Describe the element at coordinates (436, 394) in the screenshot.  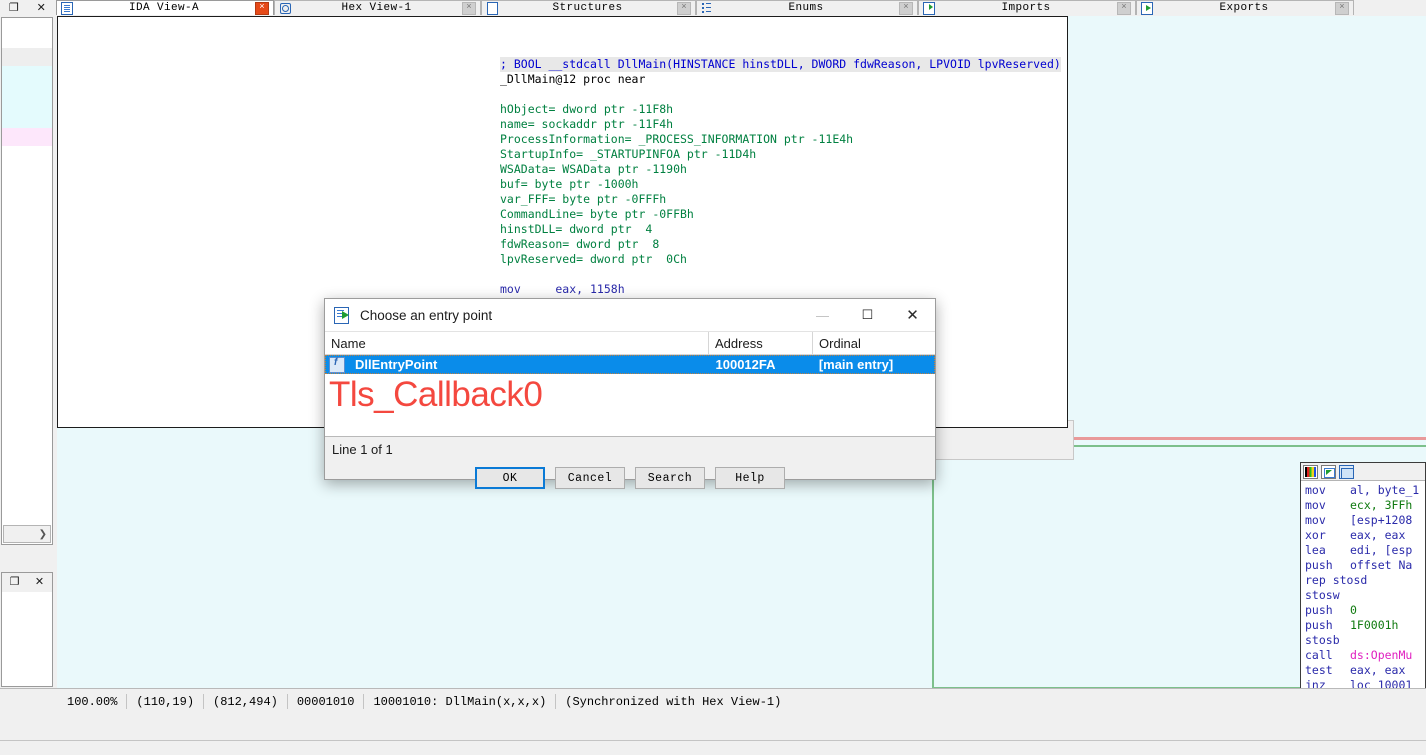
I see `tls-callback-overlay-text: Tls_Callback0` at that location.